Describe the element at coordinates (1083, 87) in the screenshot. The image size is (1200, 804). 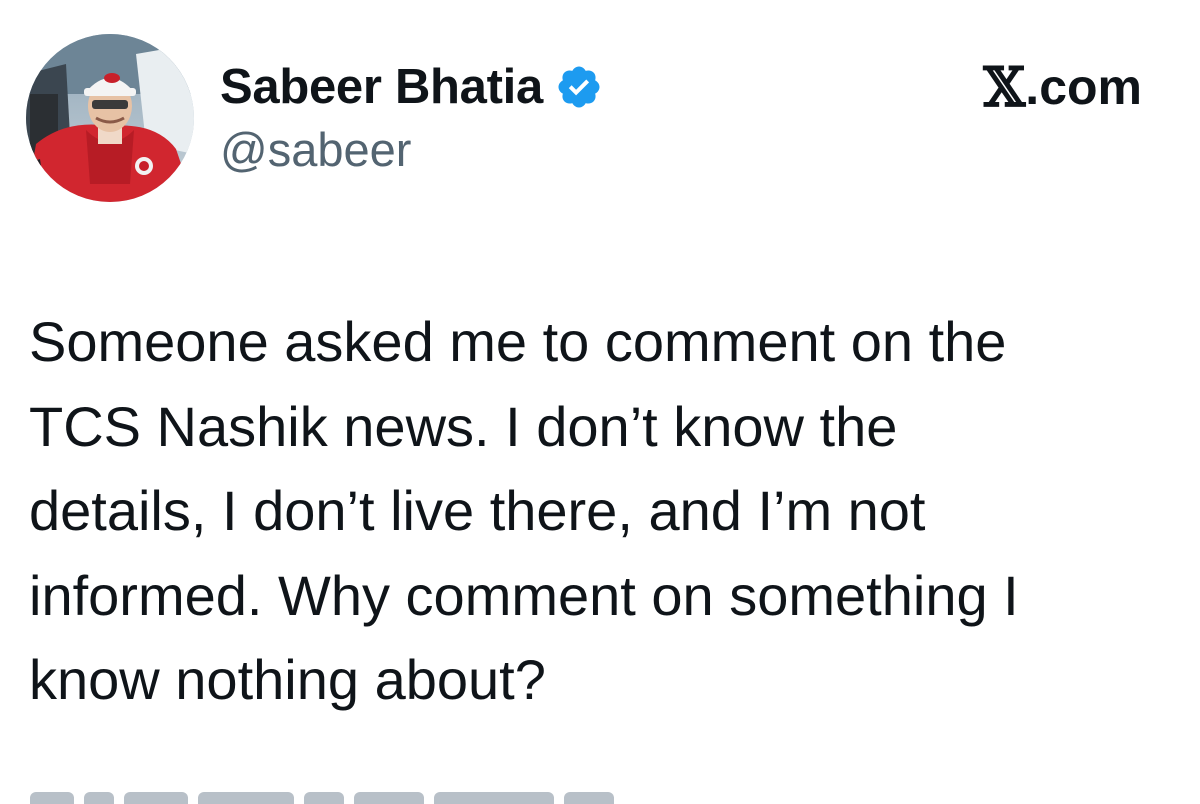
I see `source-domain: .com` at that location.